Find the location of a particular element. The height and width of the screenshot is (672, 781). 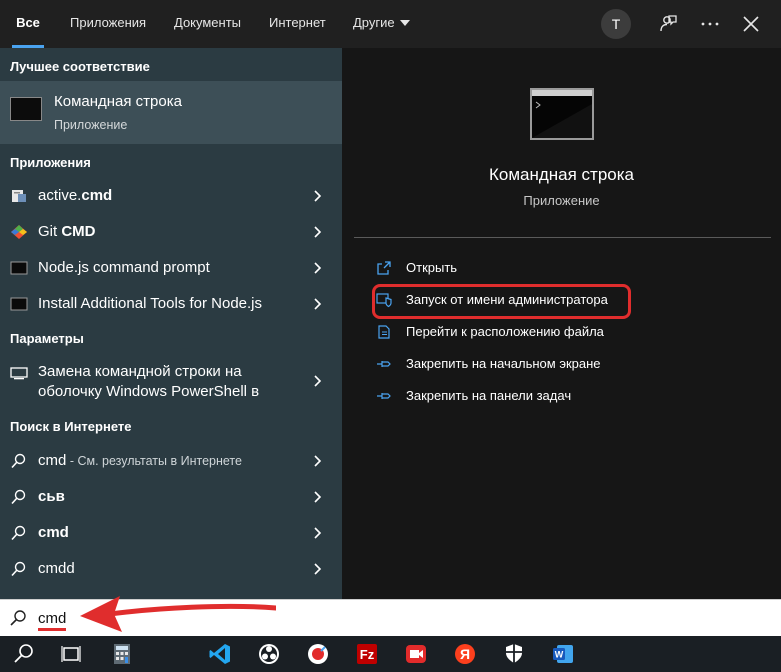

console-gradient-icon is located at coordinates (562, 114).